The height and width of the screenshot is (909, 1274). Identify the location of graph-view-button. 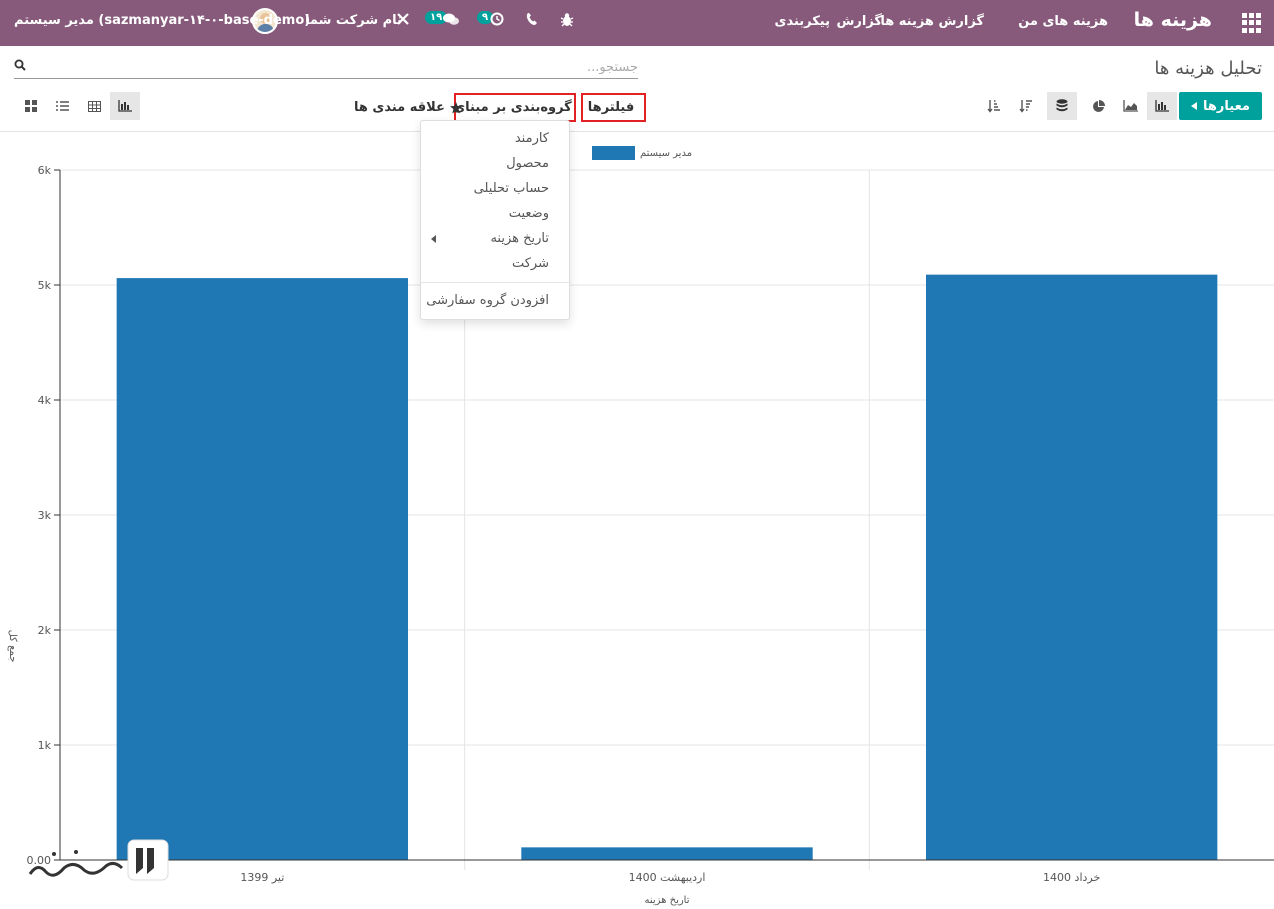
(125, 106).